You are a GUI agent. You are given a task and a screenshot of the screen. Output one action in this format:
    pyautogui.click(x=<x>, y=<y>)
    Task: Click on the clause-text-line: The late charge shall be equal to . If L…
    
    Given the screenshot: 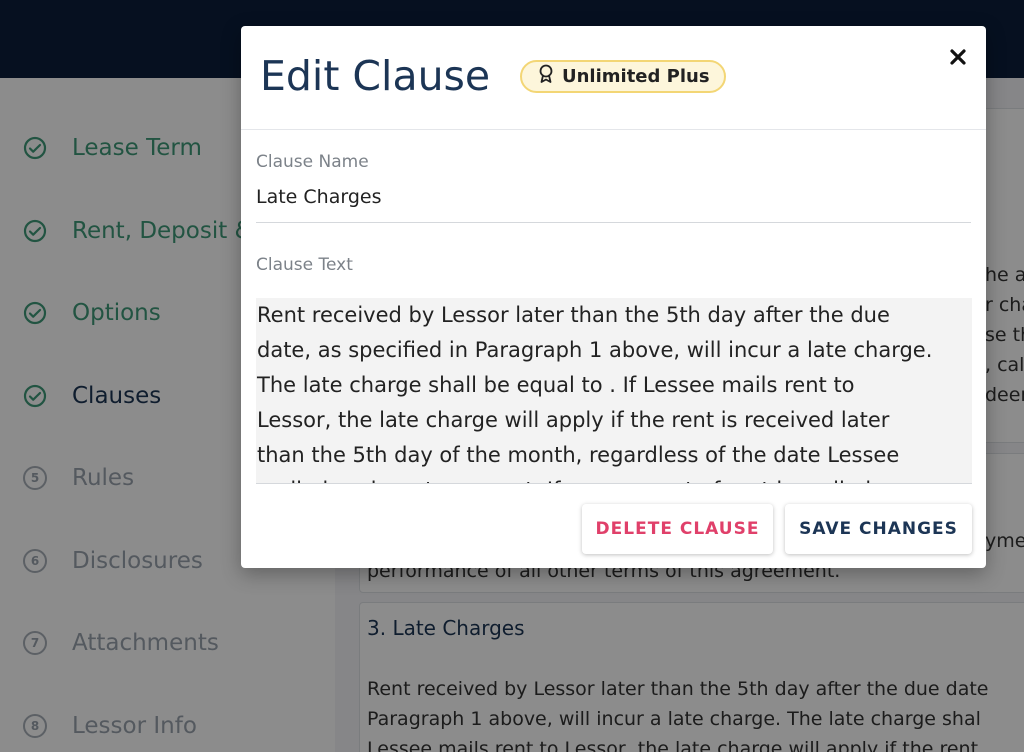 What is the action you would take?
    pyautogui.click(x=556, y=385)
    